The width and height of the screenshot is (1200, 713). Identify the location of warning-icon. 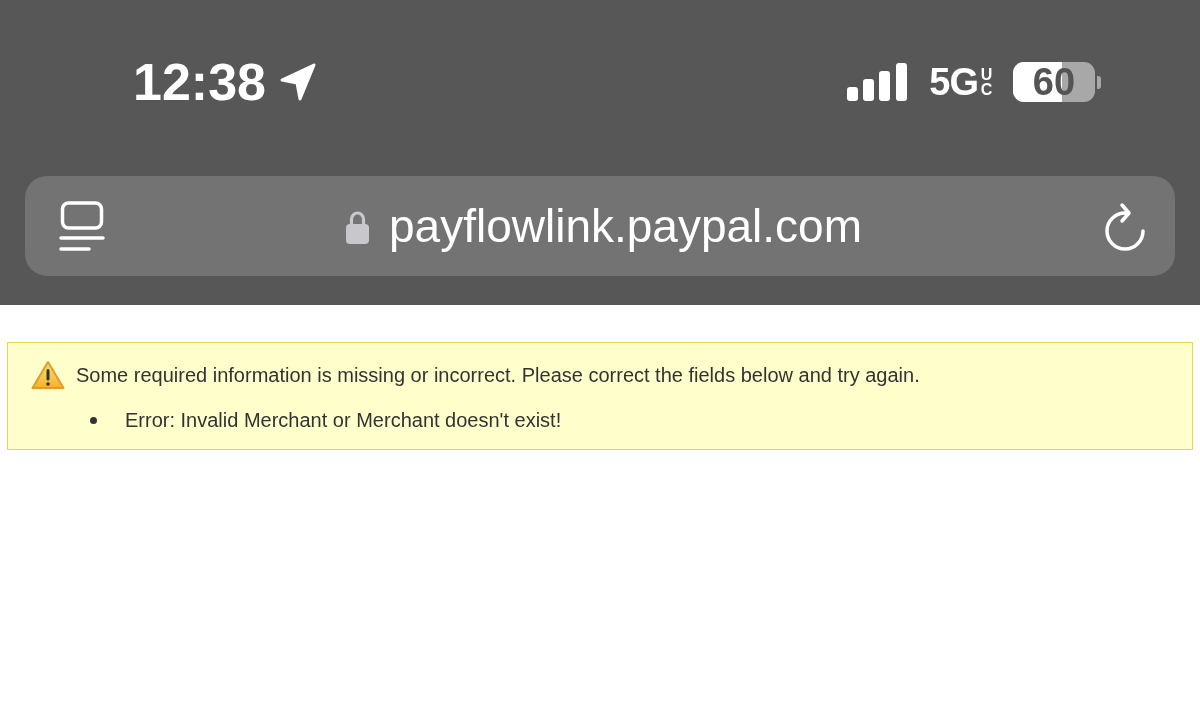
(48, 375).